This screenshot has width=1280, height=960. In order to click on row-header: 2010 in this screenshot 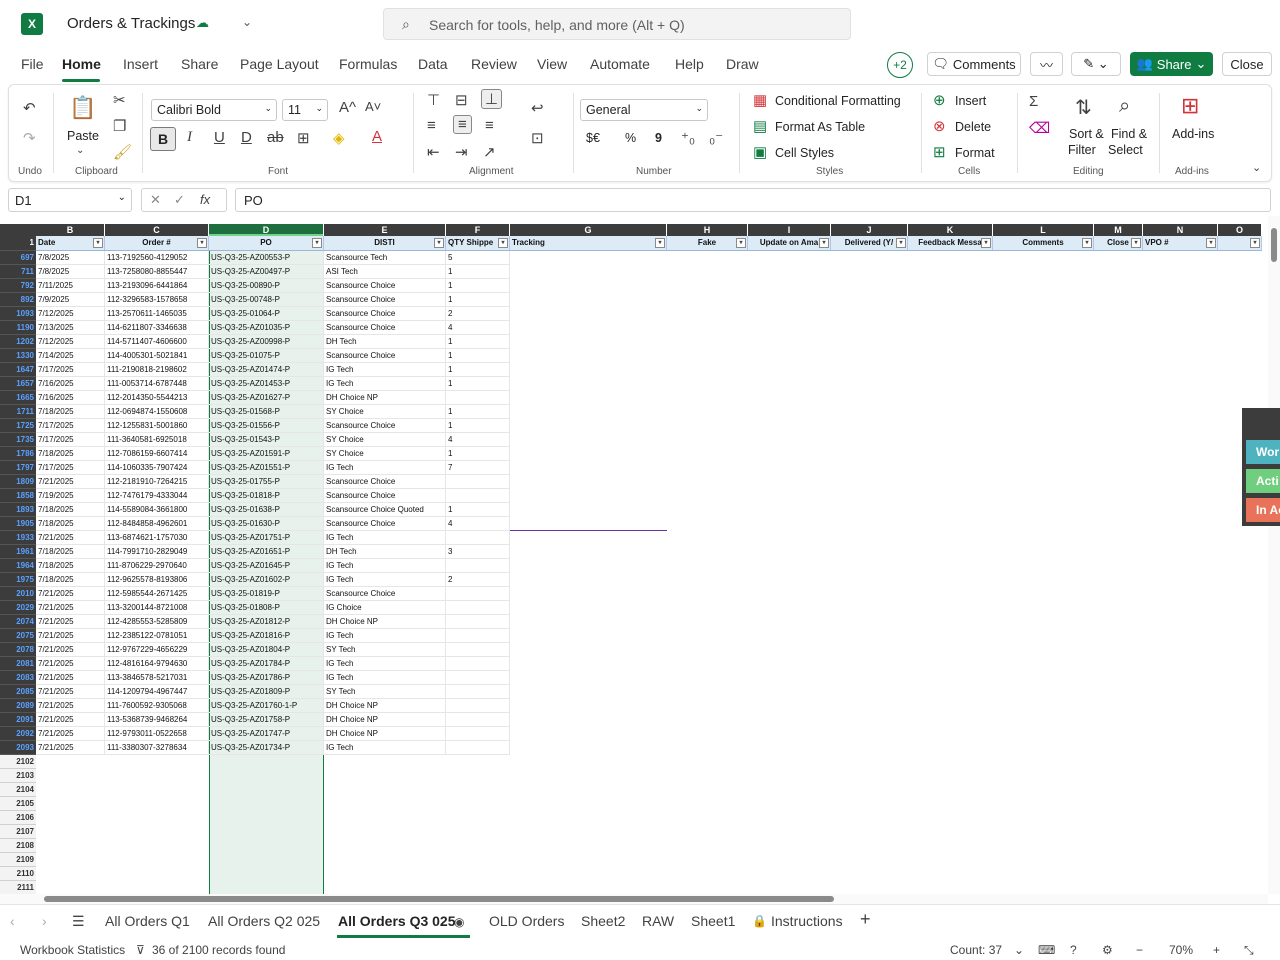, I will do `click(18, 594)`.